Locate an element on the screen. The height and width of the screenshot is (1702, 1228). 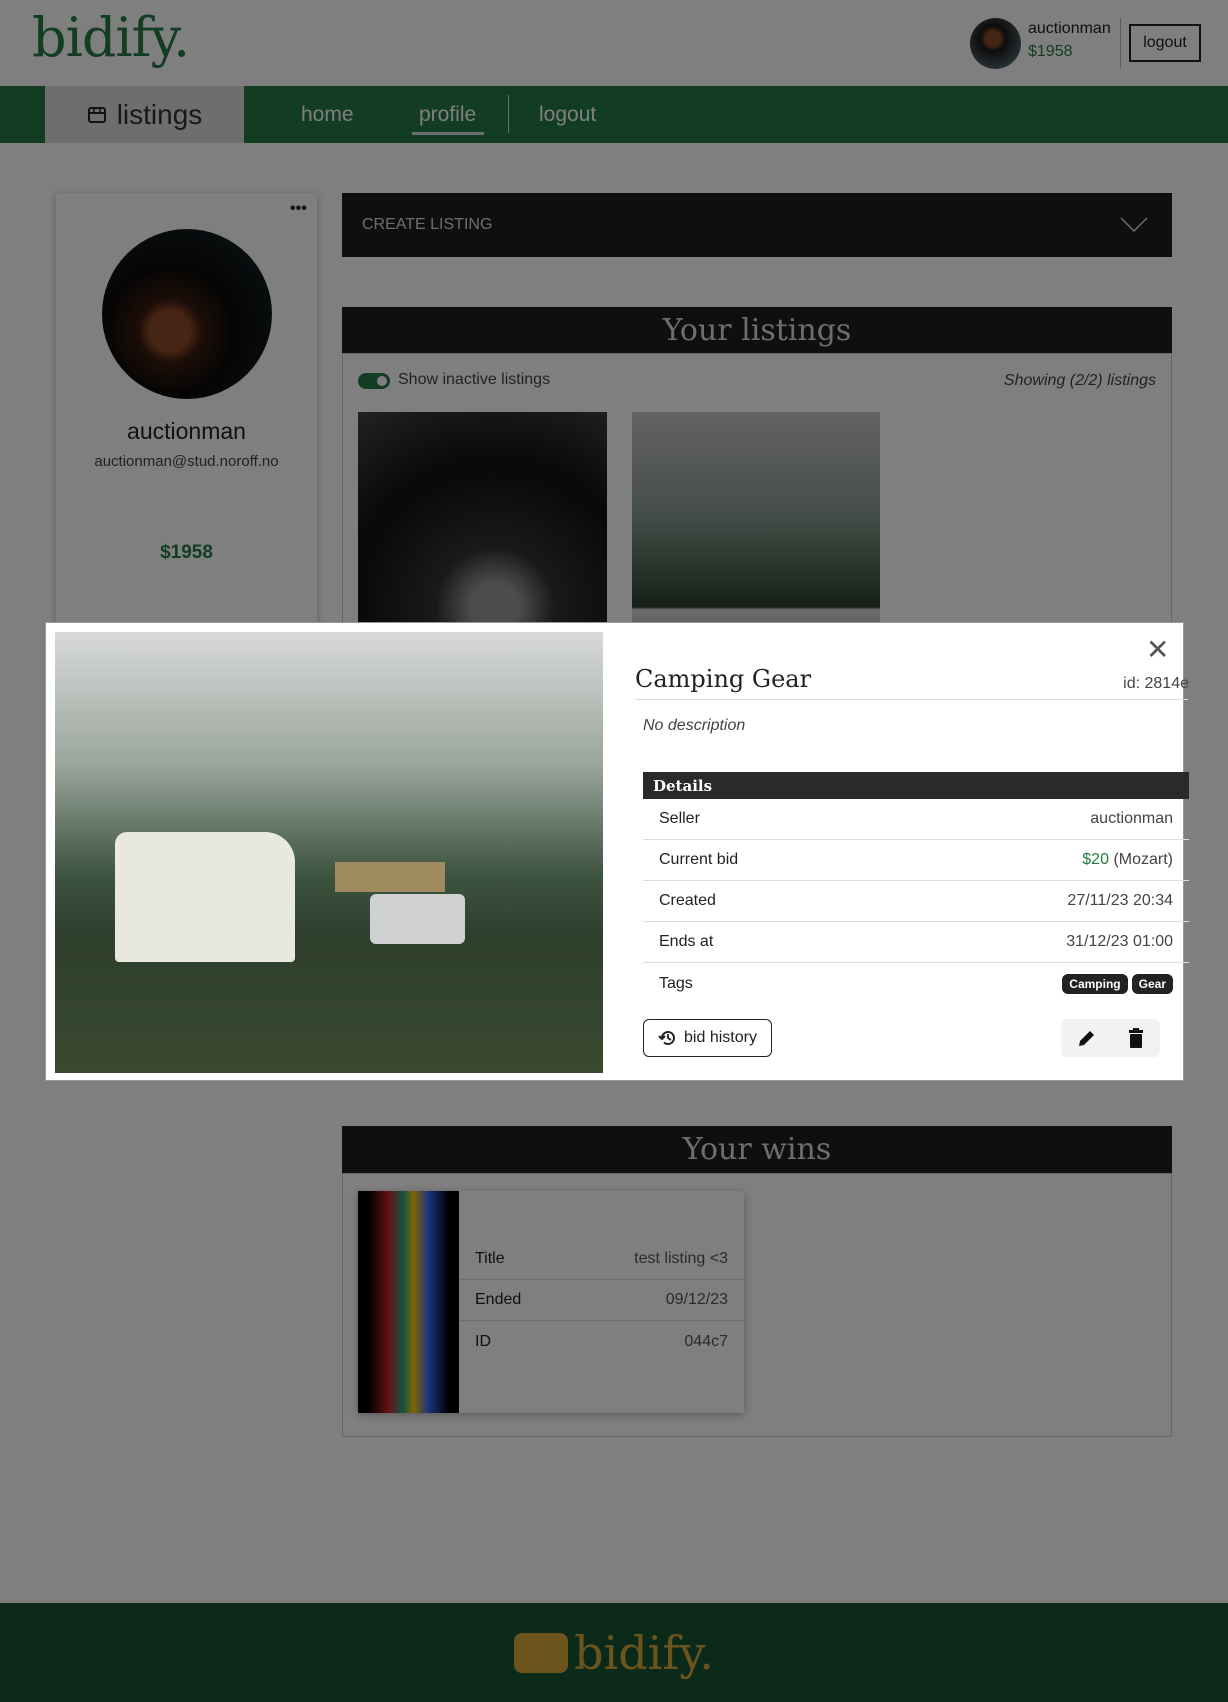
edit-icon is located at coordinates (1087, 1038).